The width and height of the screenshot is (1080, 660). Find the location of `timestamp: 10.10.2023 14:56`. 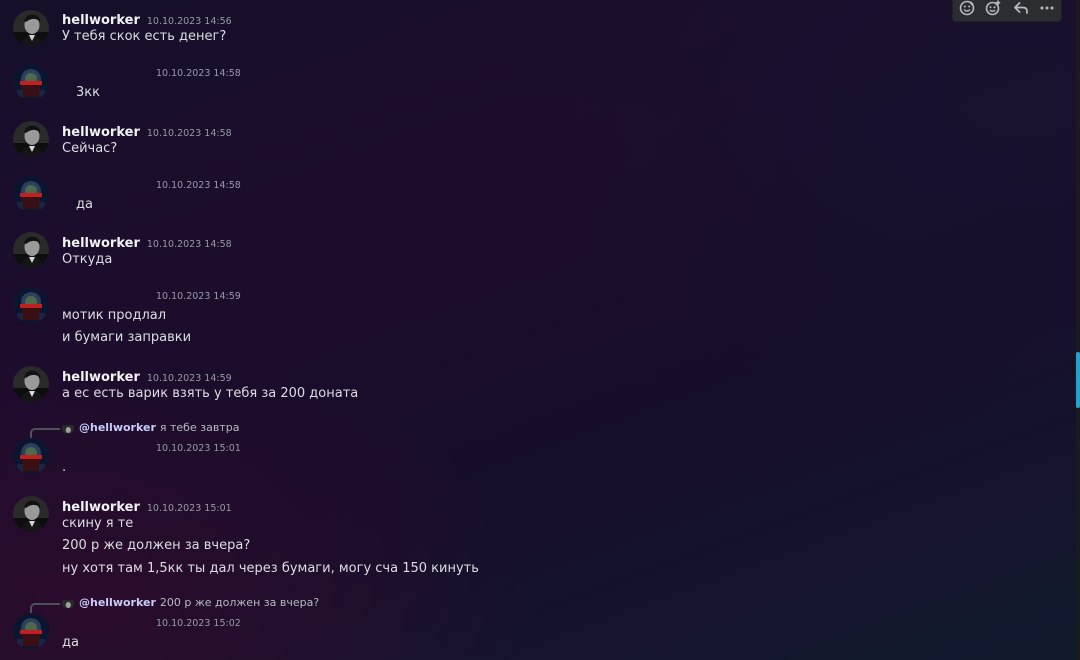

timestamp: 10.10.2023 14:56 is located at coordinates (189, 21).